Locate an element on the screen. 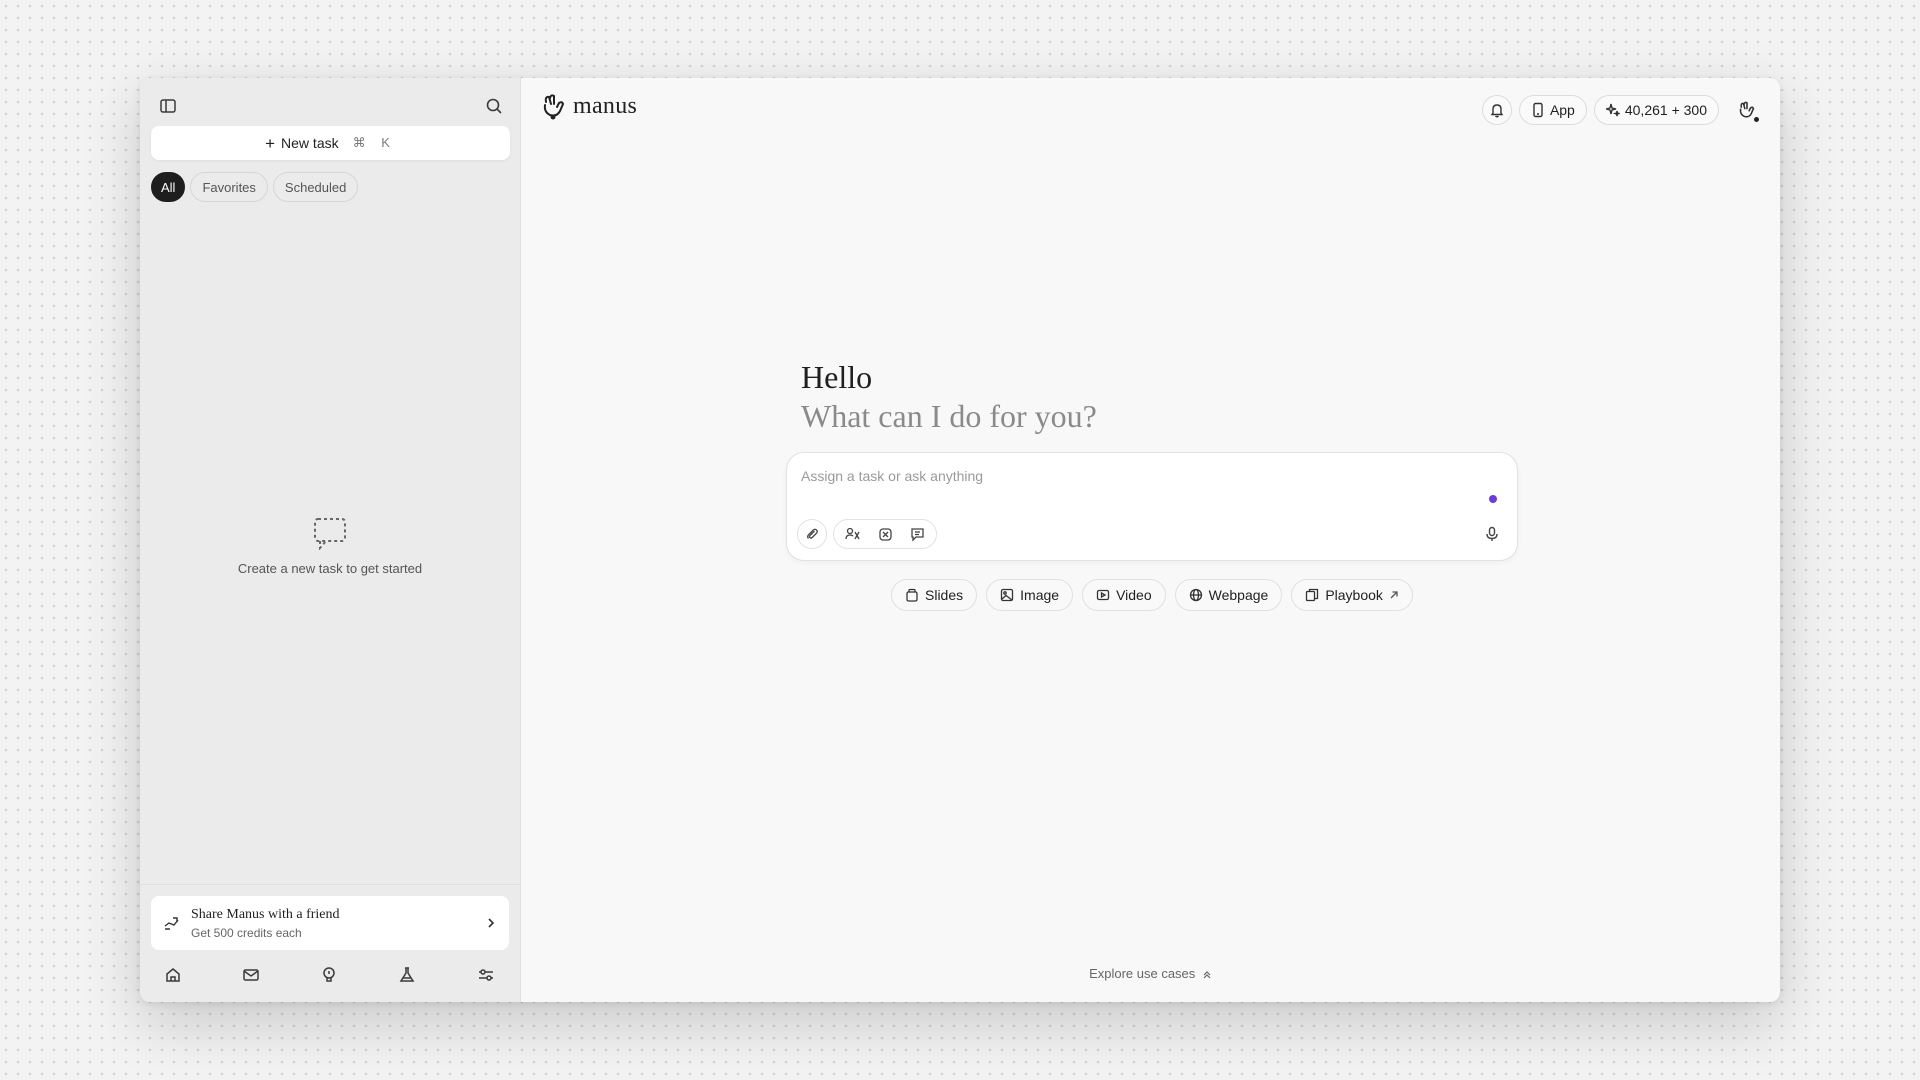 This screenshot has height=1080, width=1920. notifications-button is located at coordinates (1496, 110).